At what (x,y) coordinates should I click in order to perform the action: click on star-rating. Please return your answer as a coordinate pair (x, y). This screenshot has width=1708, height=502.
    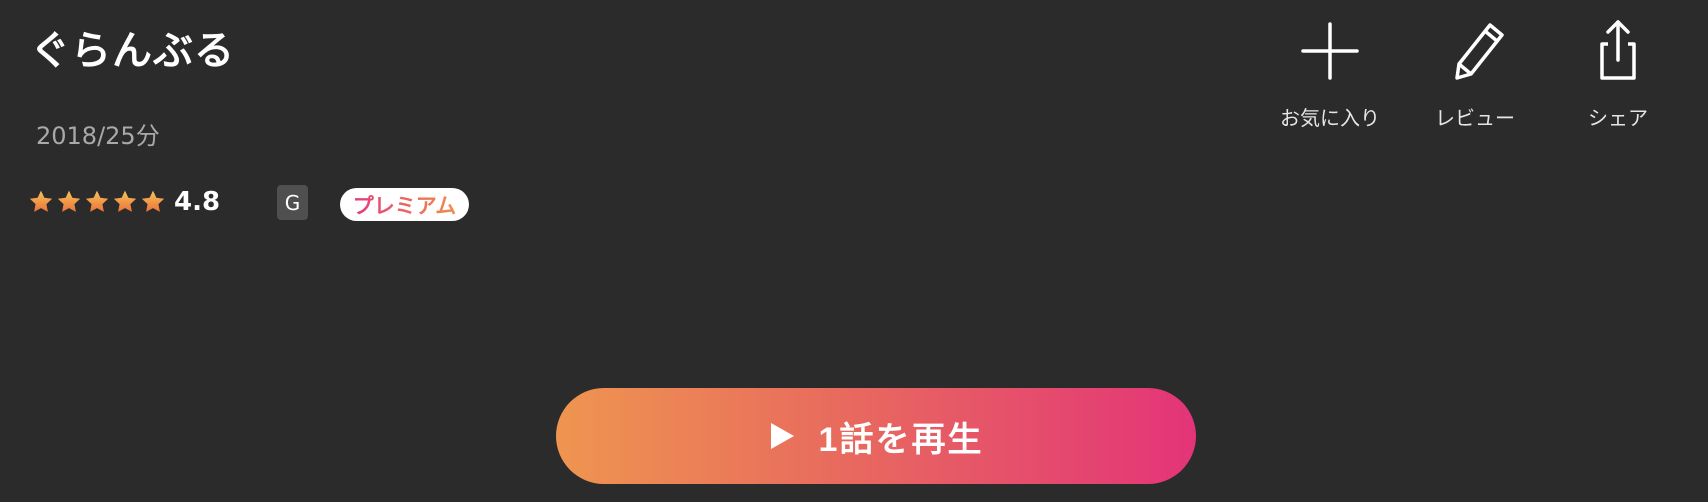
    Looking at the image, I should click on (97, 202).